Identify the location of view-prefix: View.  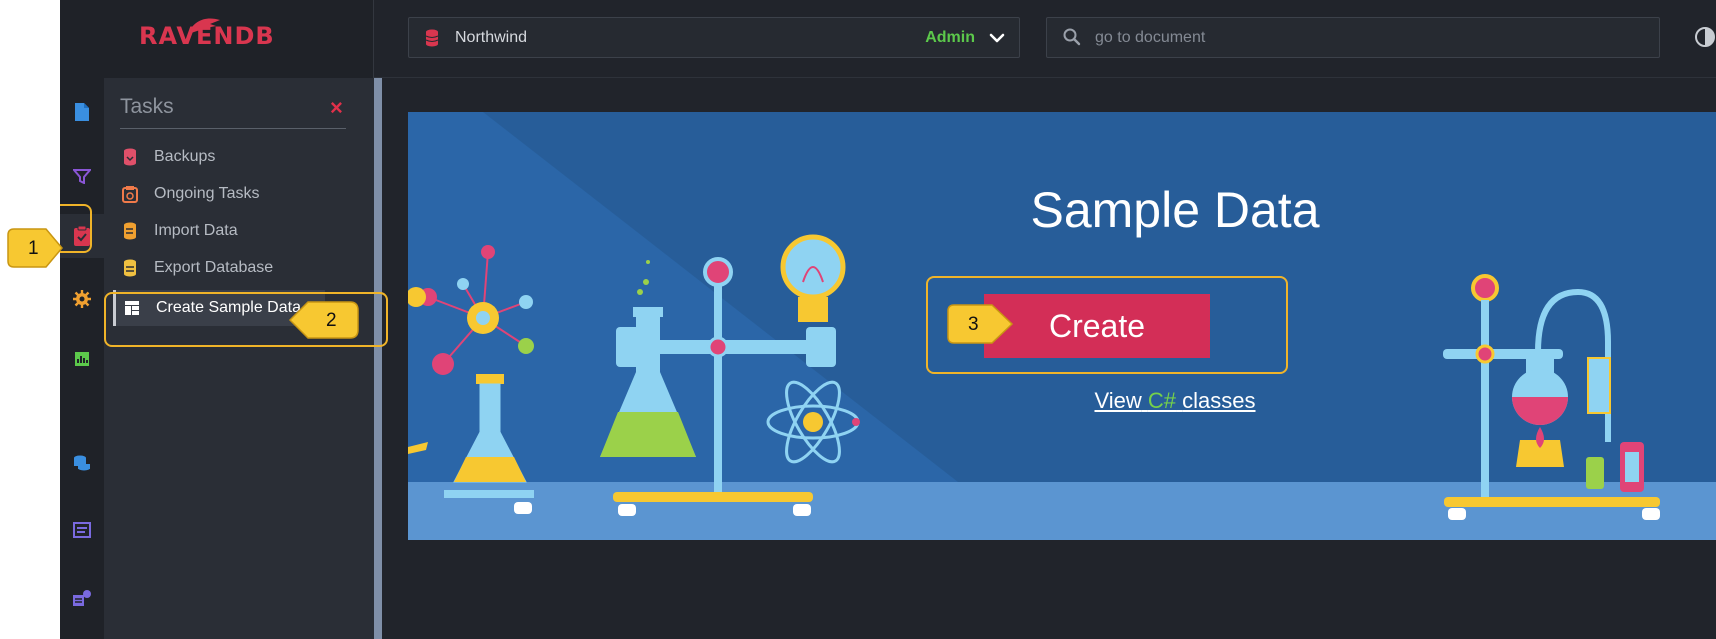
(1118, 400).